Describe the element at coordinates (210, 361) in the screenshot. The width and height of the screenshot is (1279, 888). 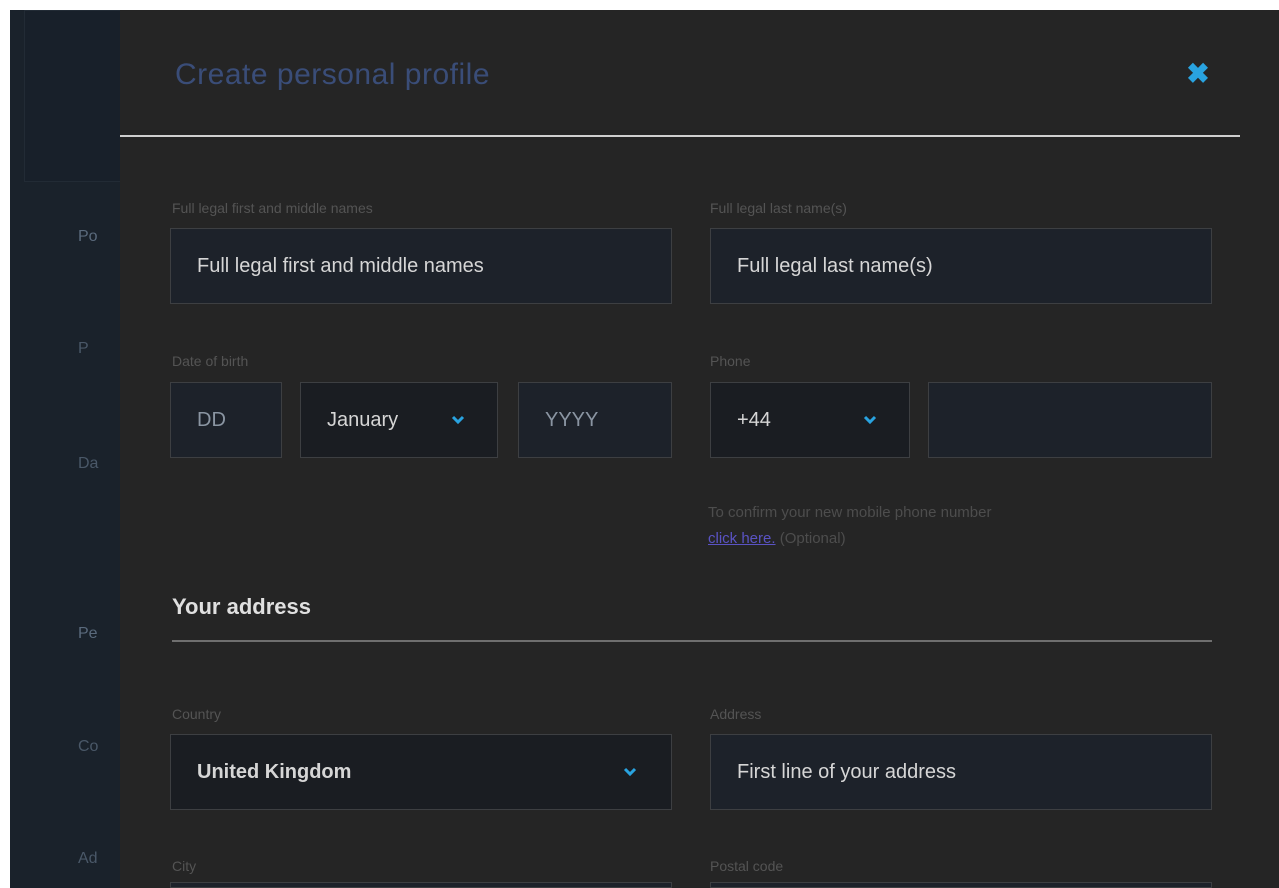
I see `dob-label: Date of birth` at that location.